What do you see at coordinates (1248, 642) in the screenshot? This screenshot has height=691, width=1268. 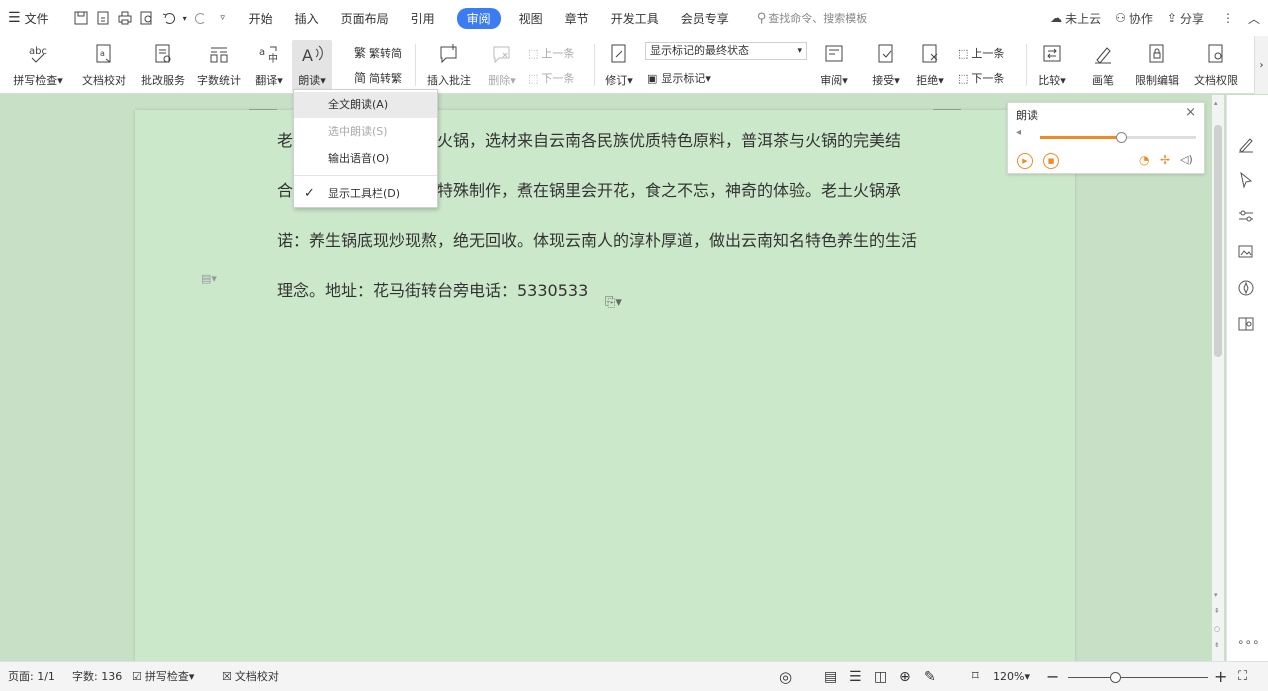 I see `more-tools-icon: ∘∘∘` at bounding box center [1248, 642].